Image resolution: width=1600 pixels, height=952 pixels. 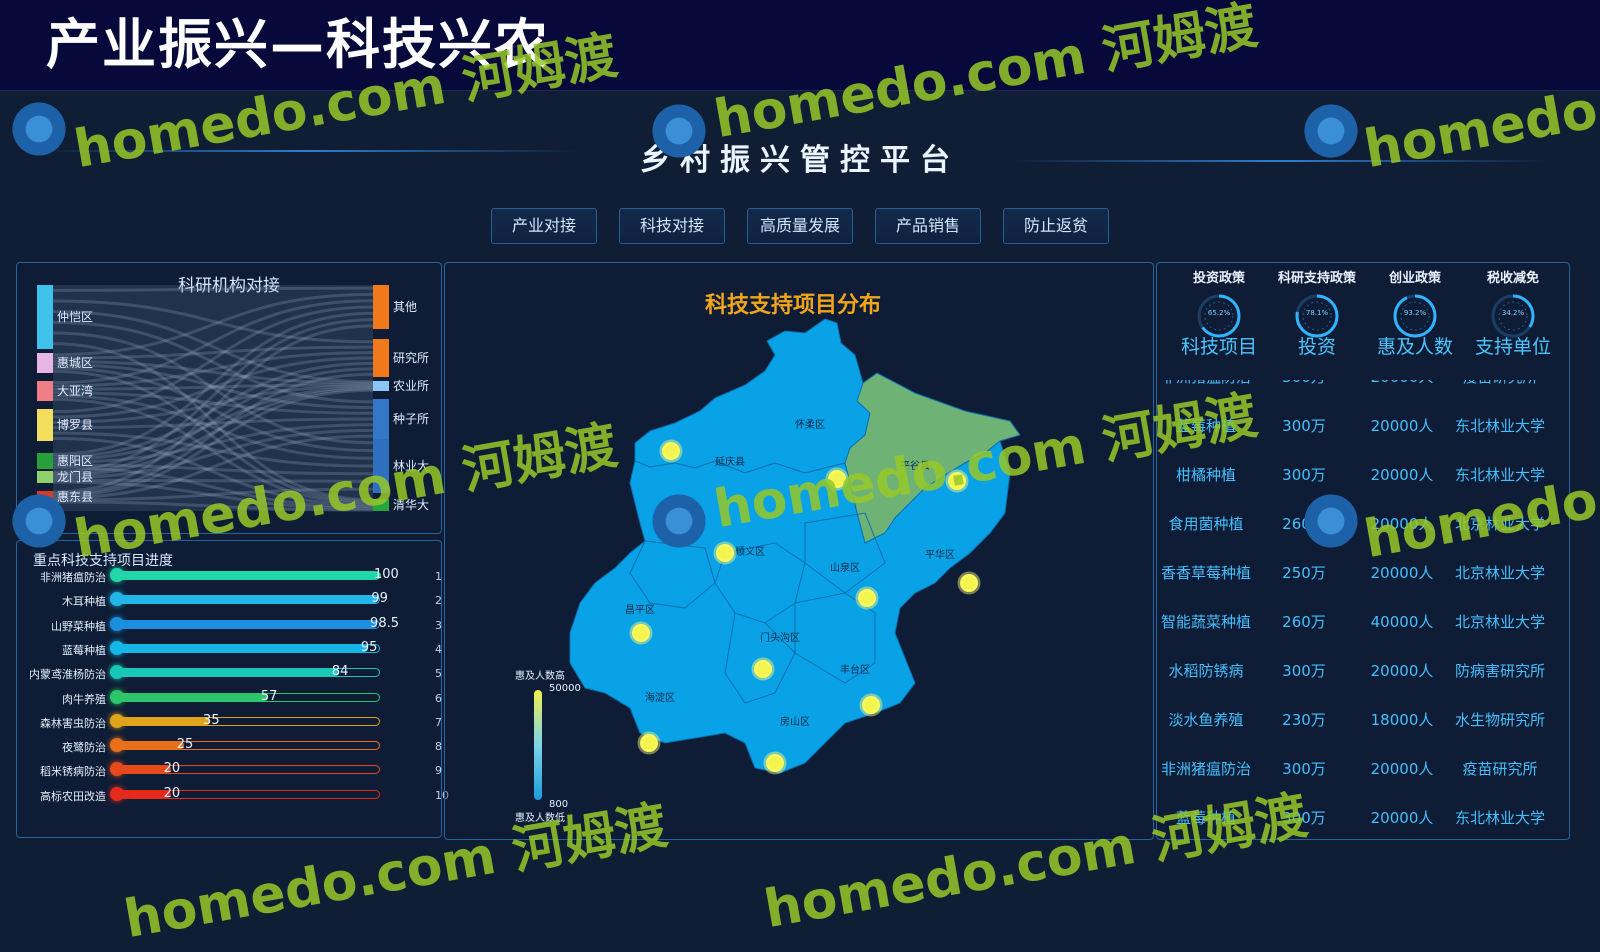 I want to click on tab-product-sales: 产品销售, so click(x=928, y=226).